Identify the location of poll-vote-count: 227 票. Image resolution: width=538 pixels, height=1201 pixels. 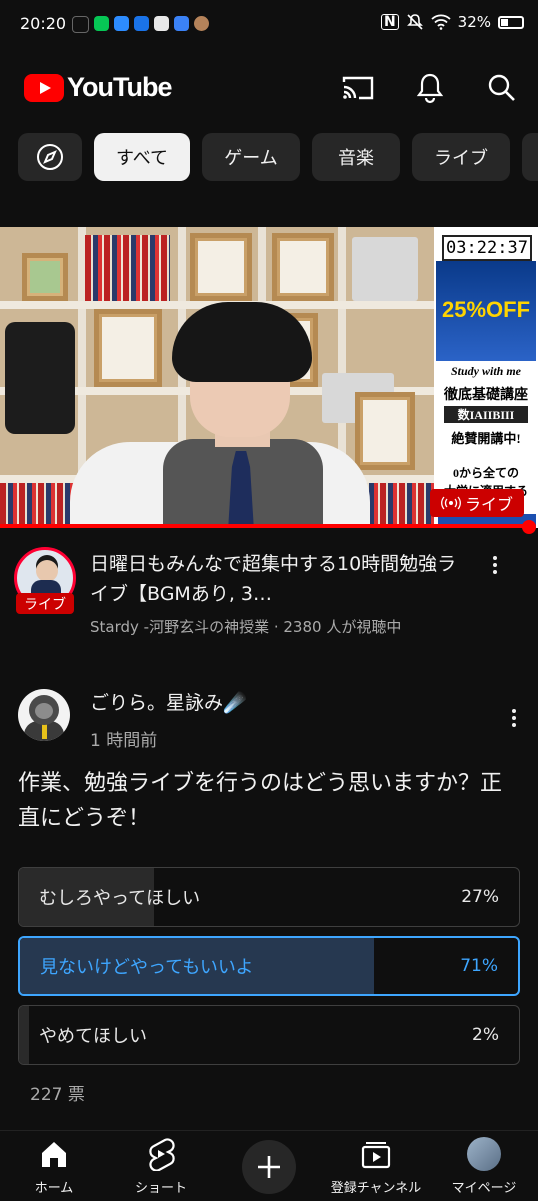
(57, 1095).